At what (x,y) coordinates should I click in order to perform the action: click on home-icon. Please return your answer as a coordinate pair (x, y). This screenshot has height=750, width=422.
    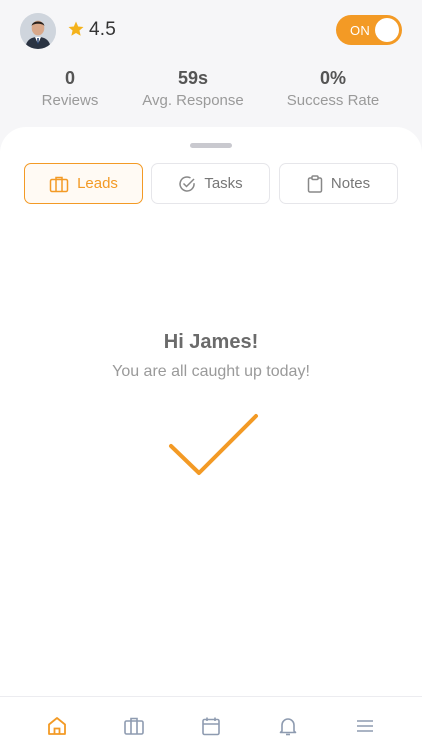
    Looking at the image, I should click on (57, 726).